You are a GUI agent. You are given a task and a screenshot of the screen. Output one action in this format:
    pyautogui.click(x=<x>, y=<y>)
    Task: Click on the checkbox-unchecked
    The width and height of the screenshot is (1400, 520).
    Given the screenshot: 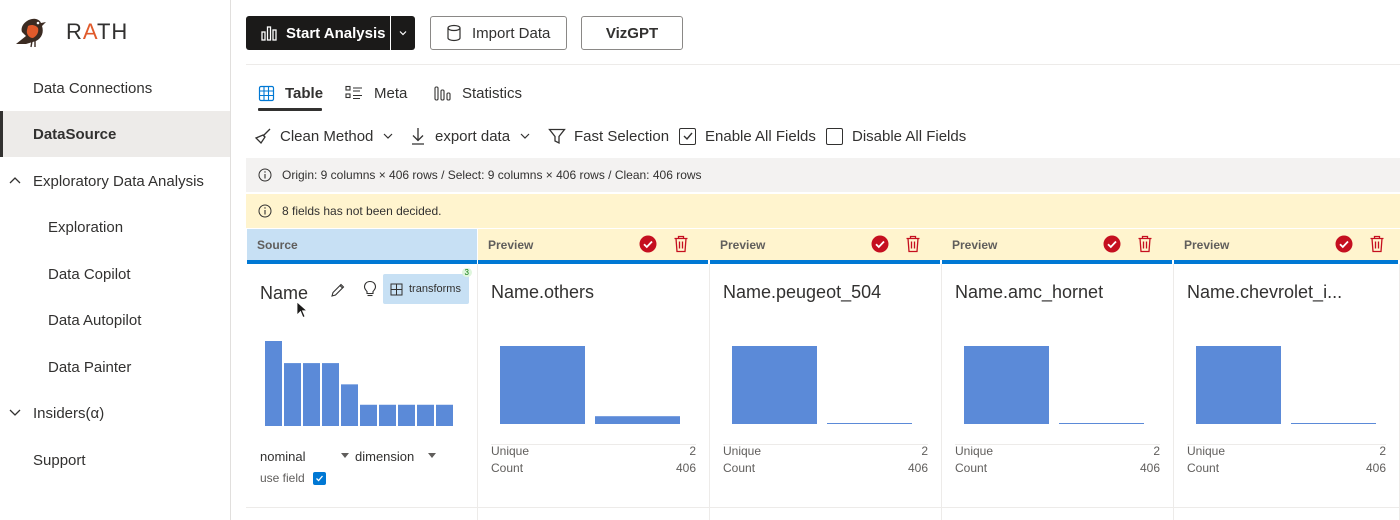 What is the action you would take?
    pyautogui.click(x=834, y=136)
    